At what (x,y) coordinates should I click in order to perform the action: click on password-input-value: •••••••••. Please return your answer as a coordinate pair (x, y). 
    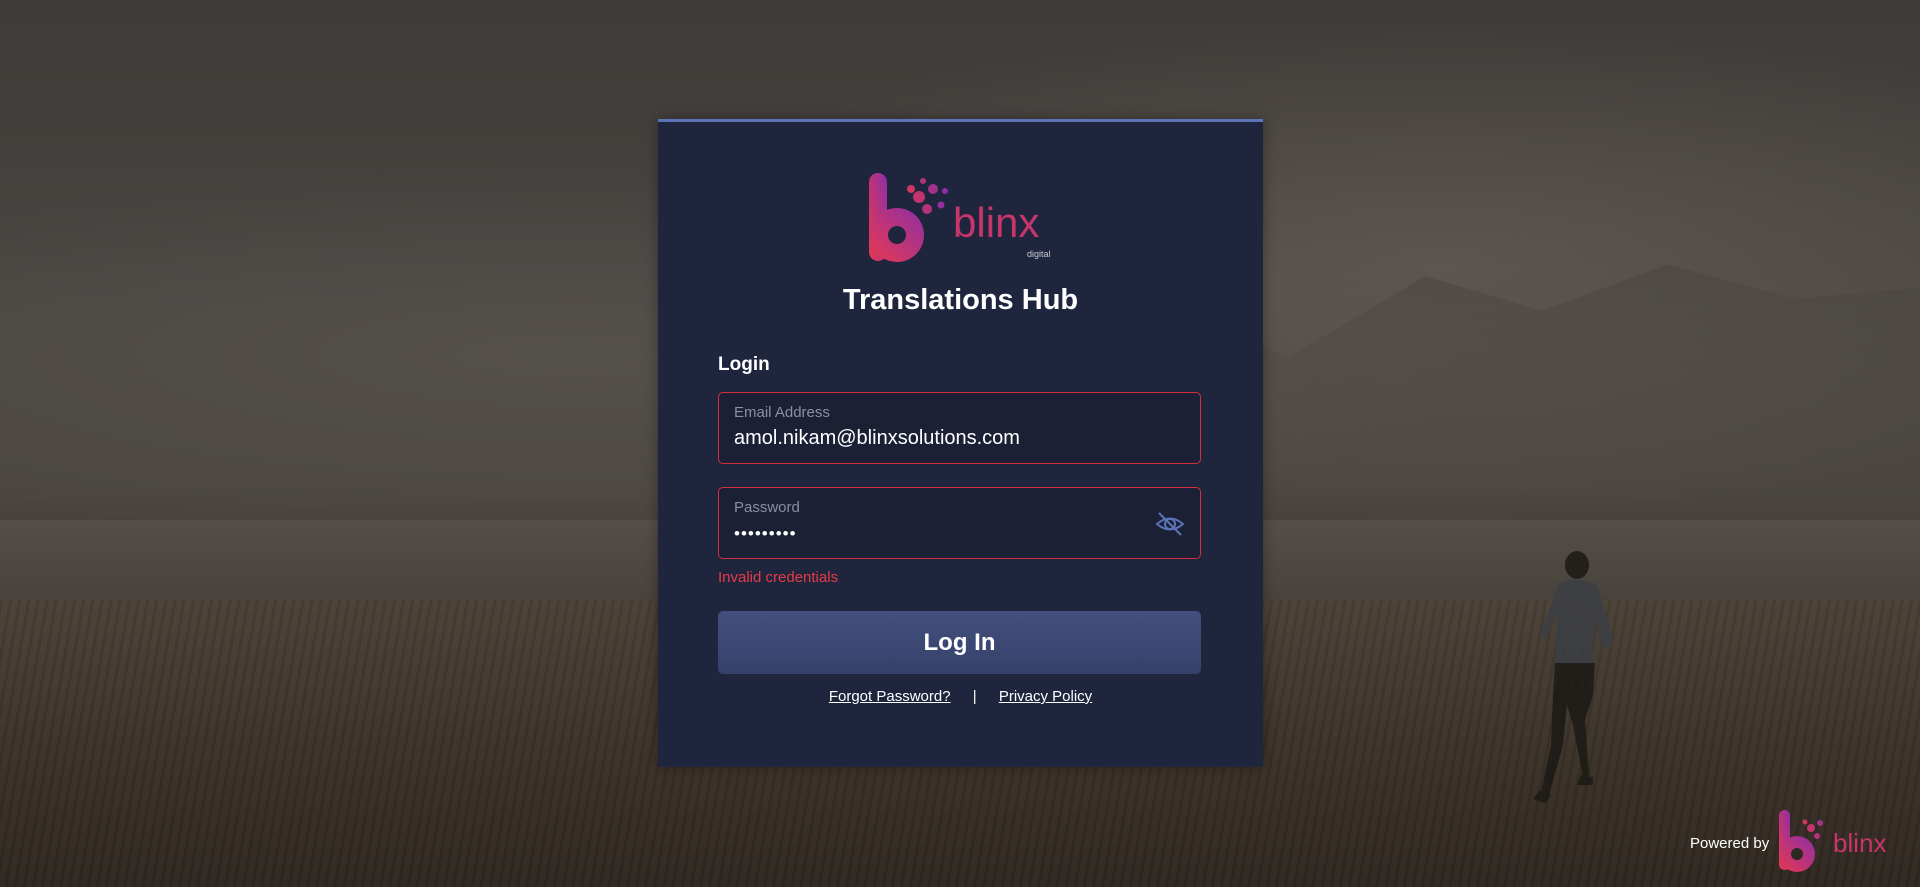
    Looking at the image, I should click on (765, 534).